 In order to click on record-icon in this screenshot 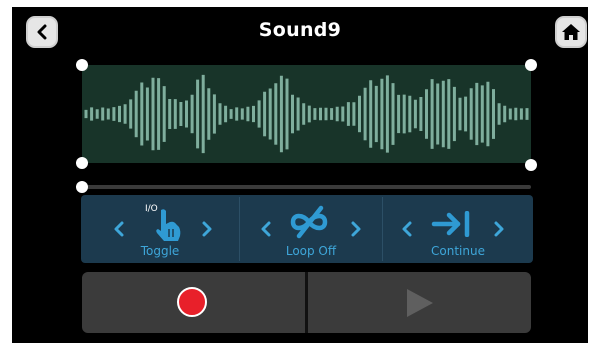, I will do `click(192, 302)`.